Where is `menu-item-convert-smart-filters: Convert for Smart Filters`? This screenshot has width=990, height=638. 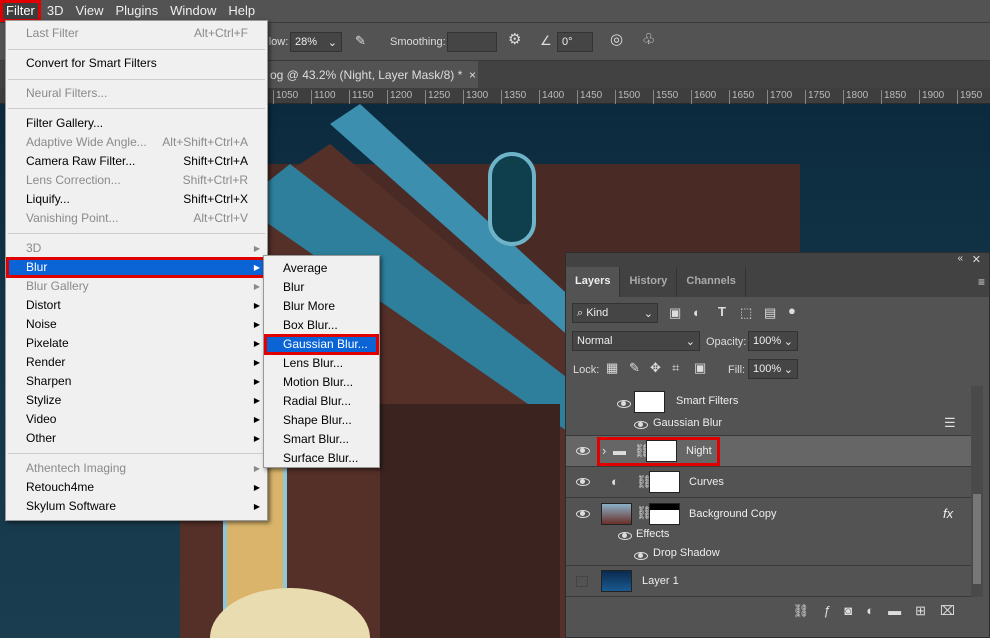 menu-item-convert-smart-filters: Convert for Smart Filters is located at coordinates (136, 63).